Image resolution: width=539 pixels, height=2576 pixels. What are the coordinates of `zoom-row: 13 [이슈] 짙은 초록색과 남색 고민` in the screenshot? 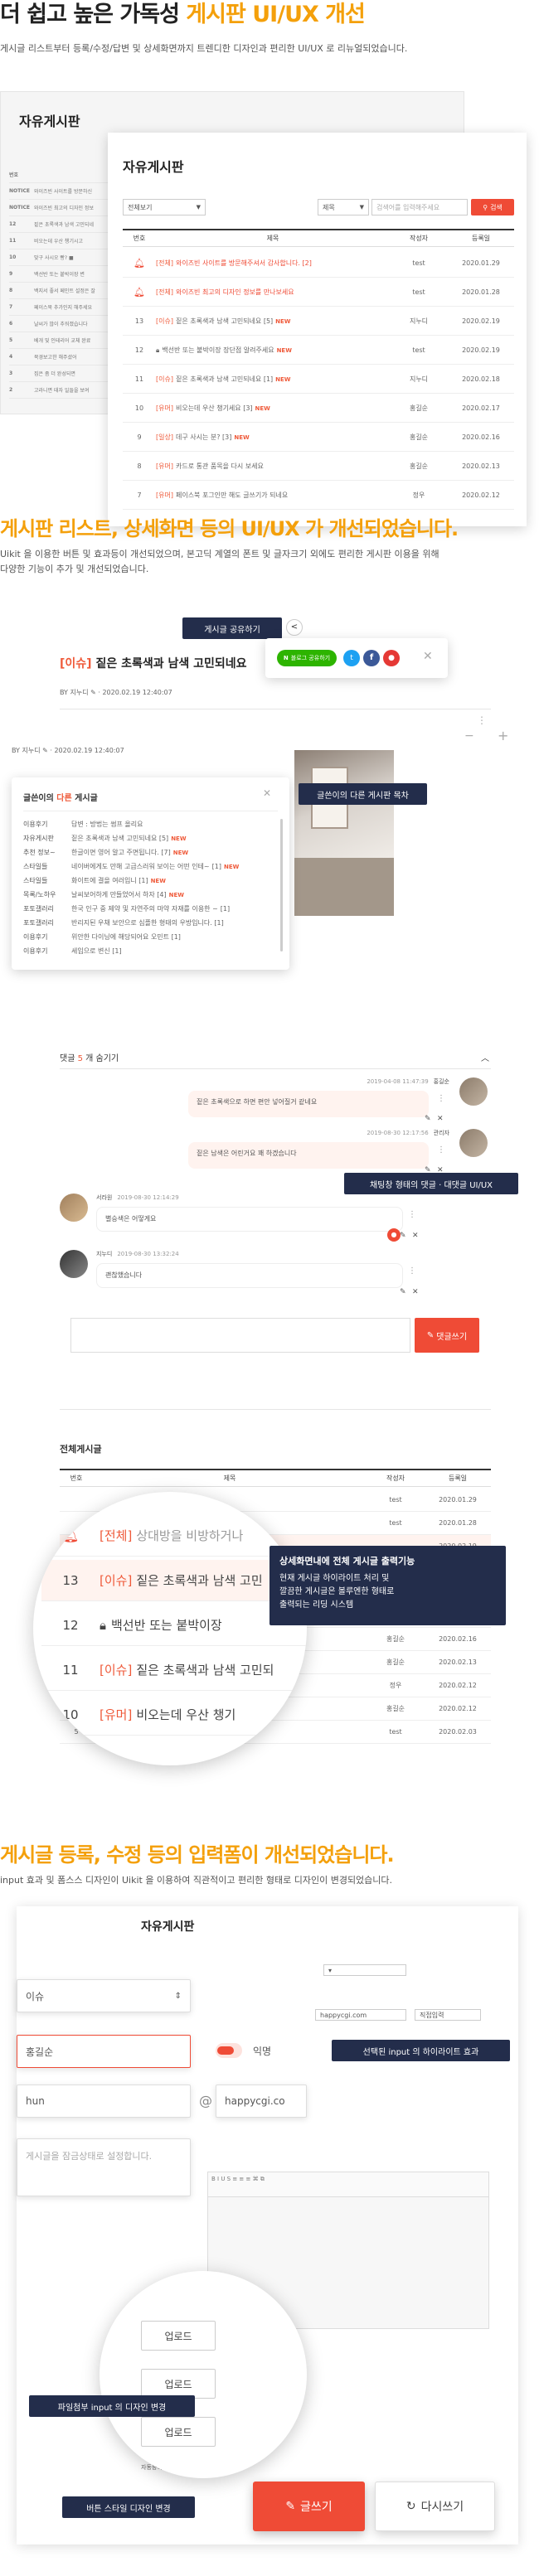 It's located at (174, 1580).